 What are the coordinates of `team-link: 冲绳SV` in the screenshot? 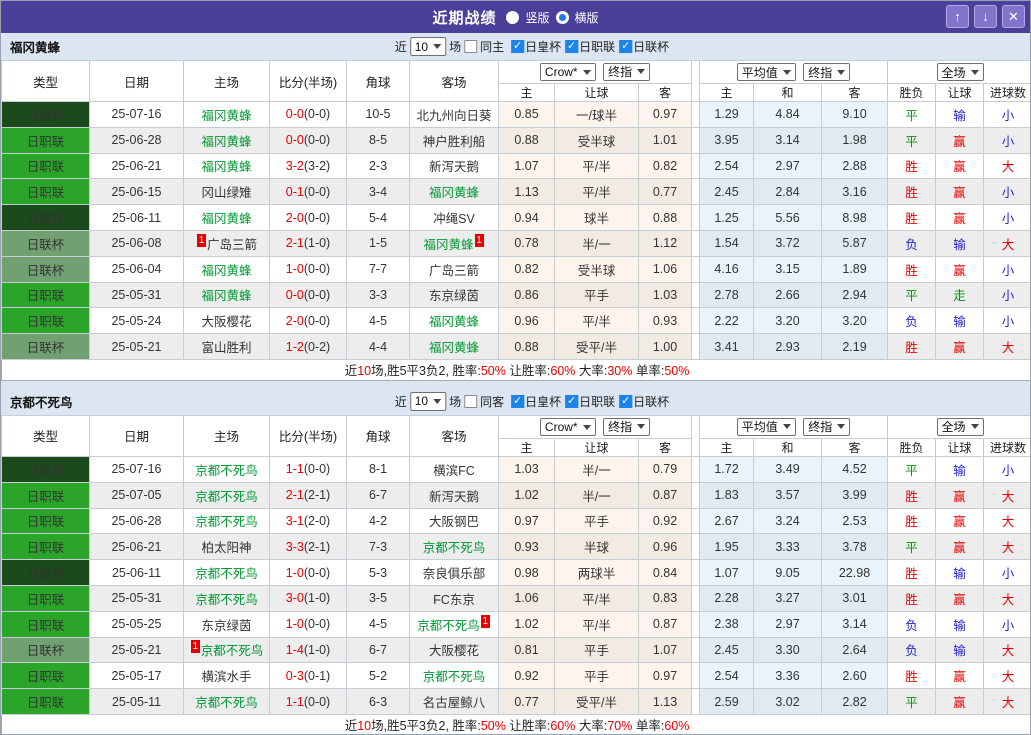 It's located at (454, 219).